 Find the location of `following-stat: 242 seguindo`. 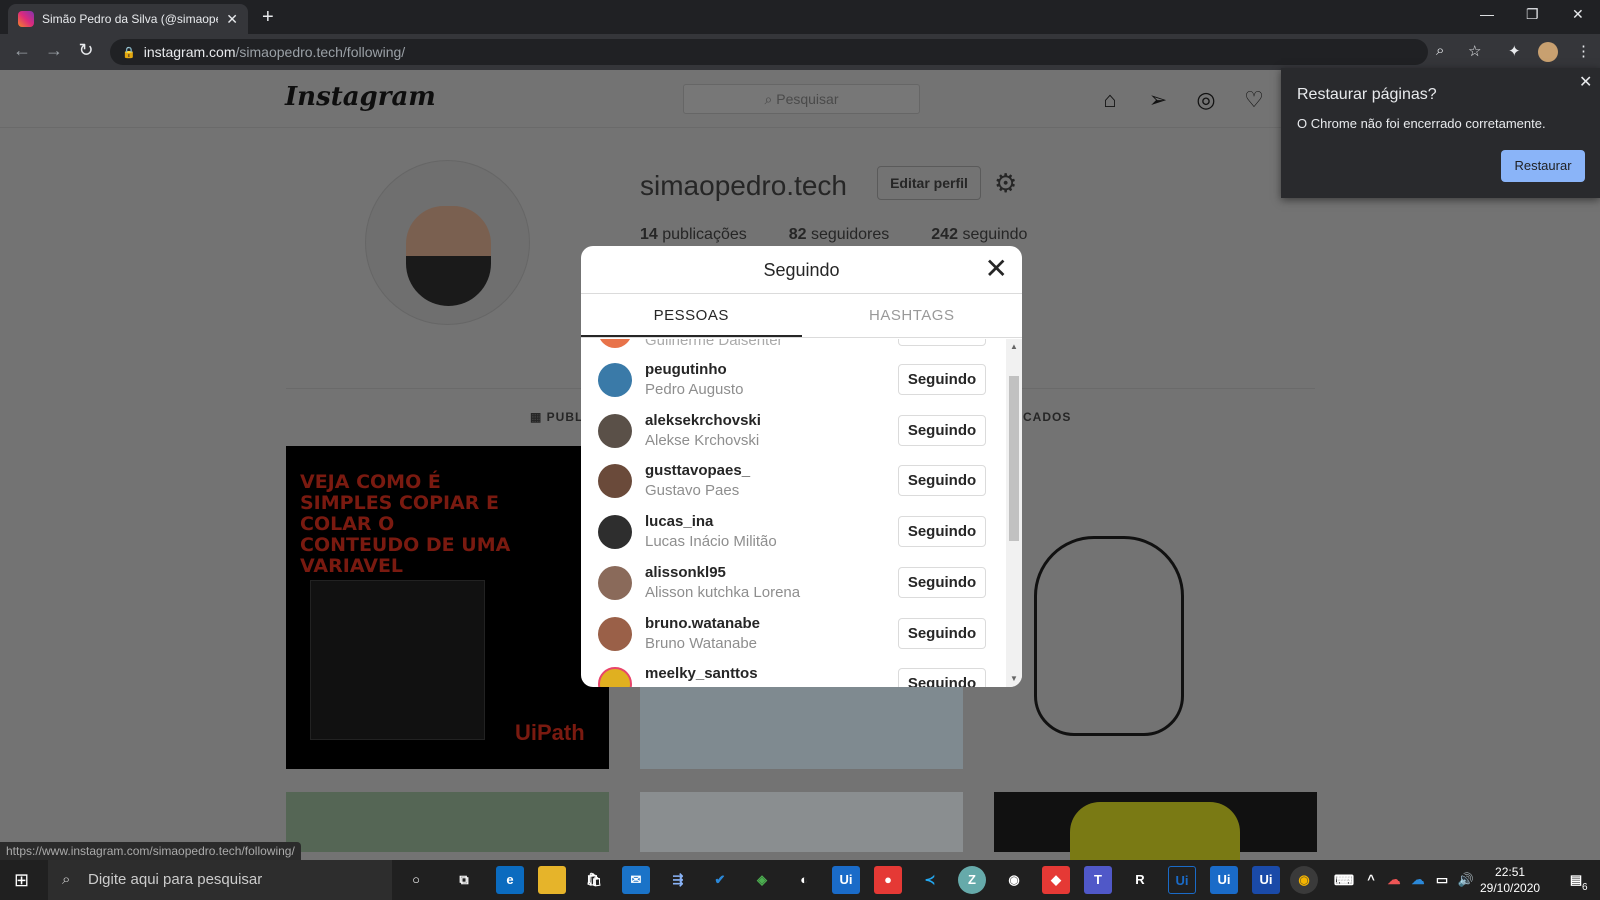

following-stat: 242 seguindo is located at coordinates (979, 235).